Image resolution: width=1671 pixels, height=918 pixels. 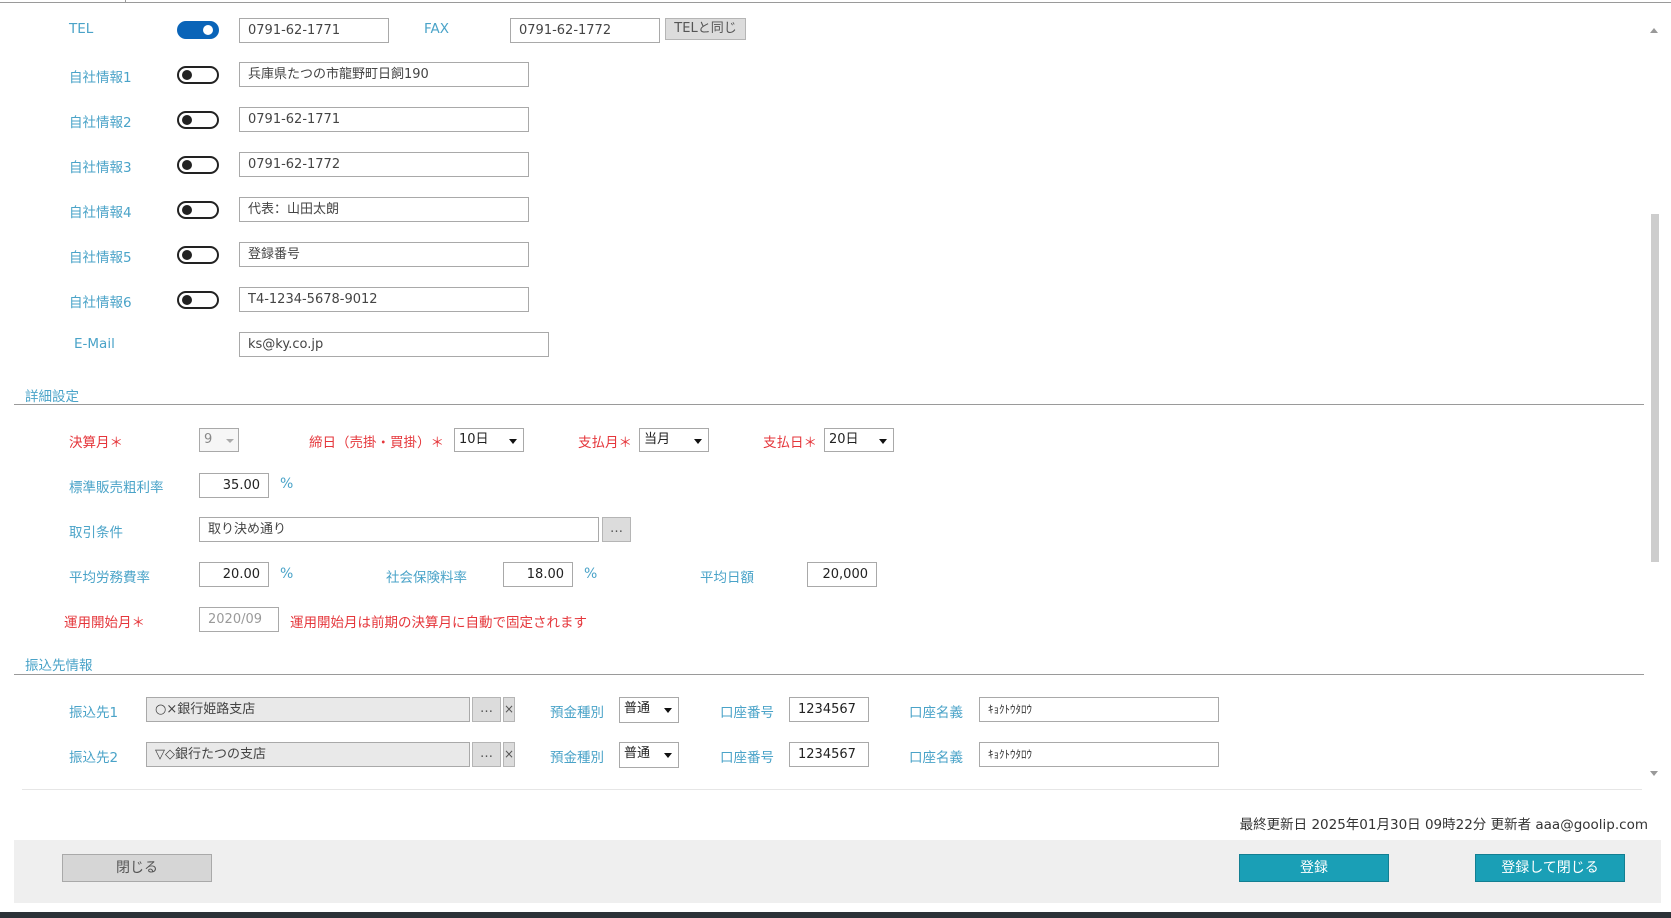 I want to click on bank-1-deposit-select: 普通, so click(x=649, y=710).